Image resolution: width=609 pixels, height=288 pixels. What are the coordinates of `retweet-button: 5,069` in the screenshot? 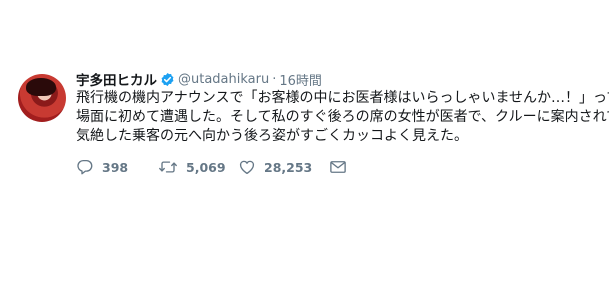 It's located at (198, 167).